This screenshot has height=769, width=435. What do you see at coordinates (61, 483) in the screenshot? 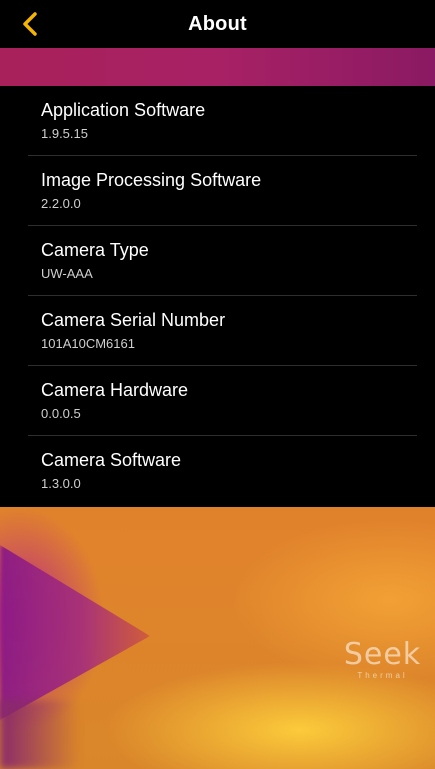
I see `item-value: 1.3.0.0` at bounding box center [61, 483].